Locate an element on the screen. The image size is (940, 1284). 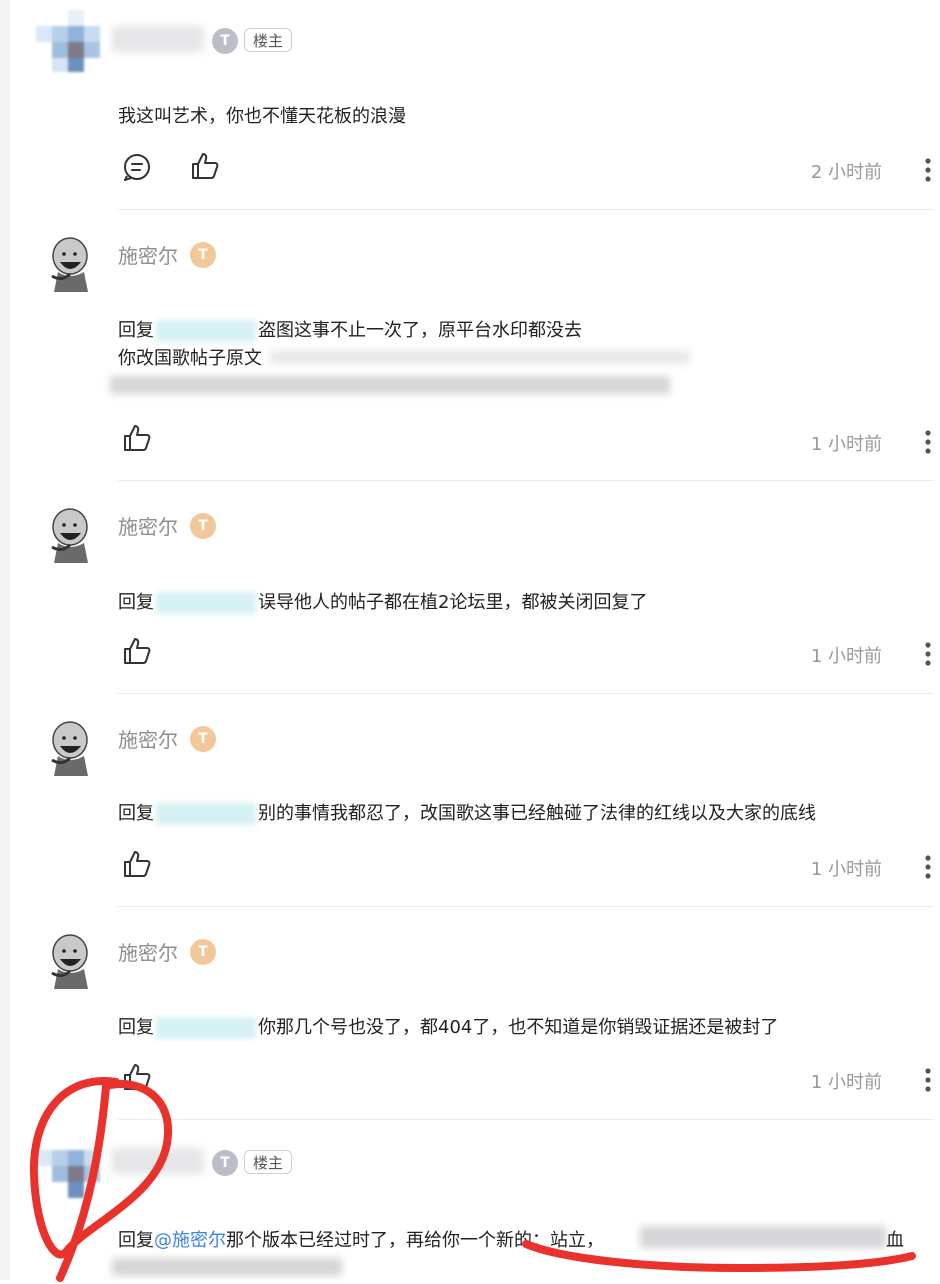
mention-link: @施密尔 is located at coordinates (190, 1240).